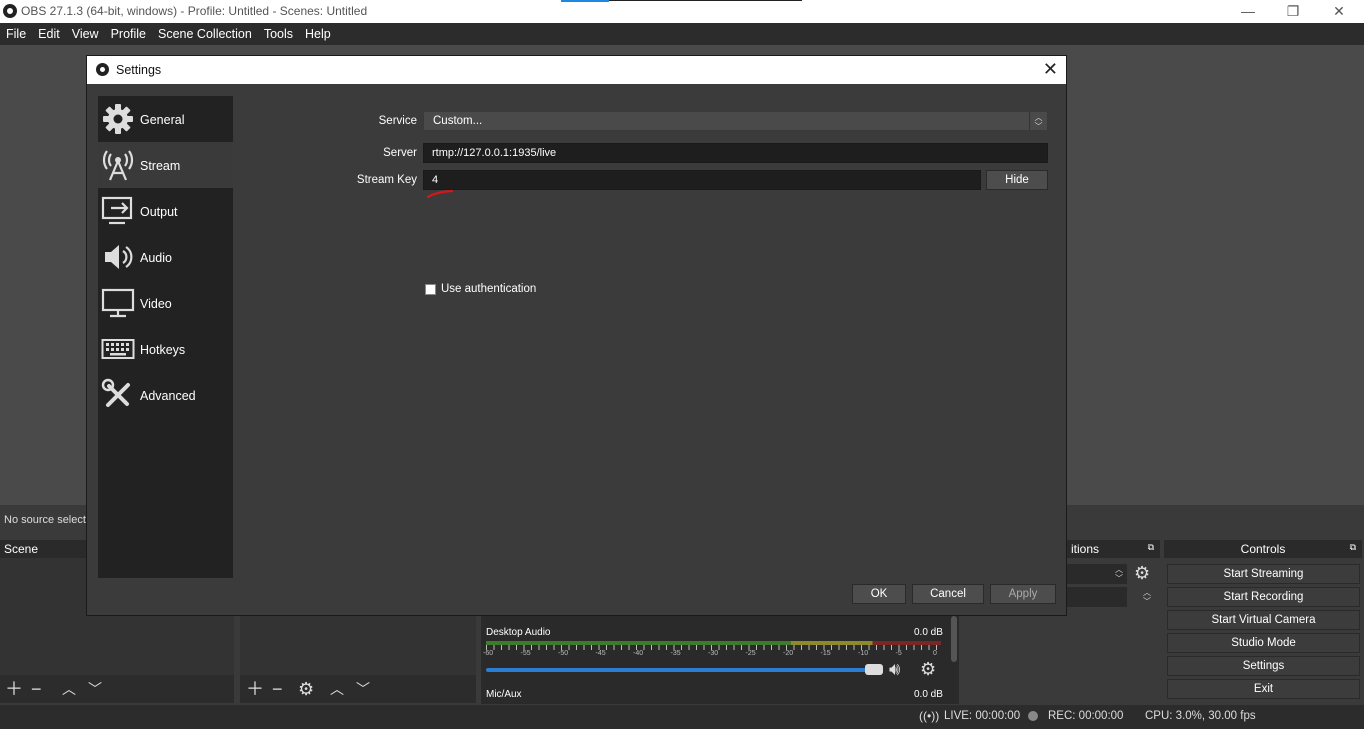  Describe the element at coordinates (675, 653) in the screenshot. I see `meter-tick-label: -35` at that location.